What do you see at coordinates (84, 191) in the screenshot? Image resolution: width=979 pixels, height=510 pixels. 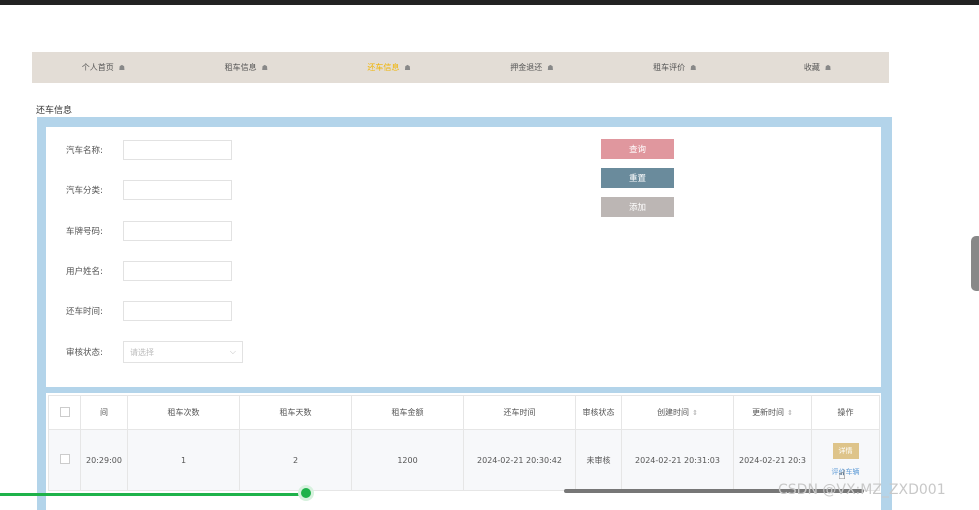 I see `car-category-label: 汽车分类:` at bounding box center [84, 191].